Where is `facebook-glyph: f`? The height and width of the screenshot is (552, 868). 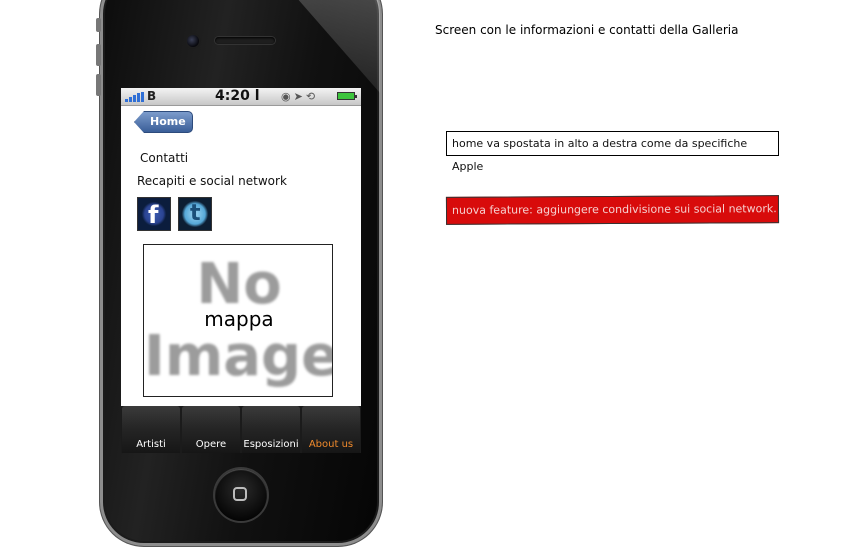
facebook-glyph: f is located at coordinates (153, 215).